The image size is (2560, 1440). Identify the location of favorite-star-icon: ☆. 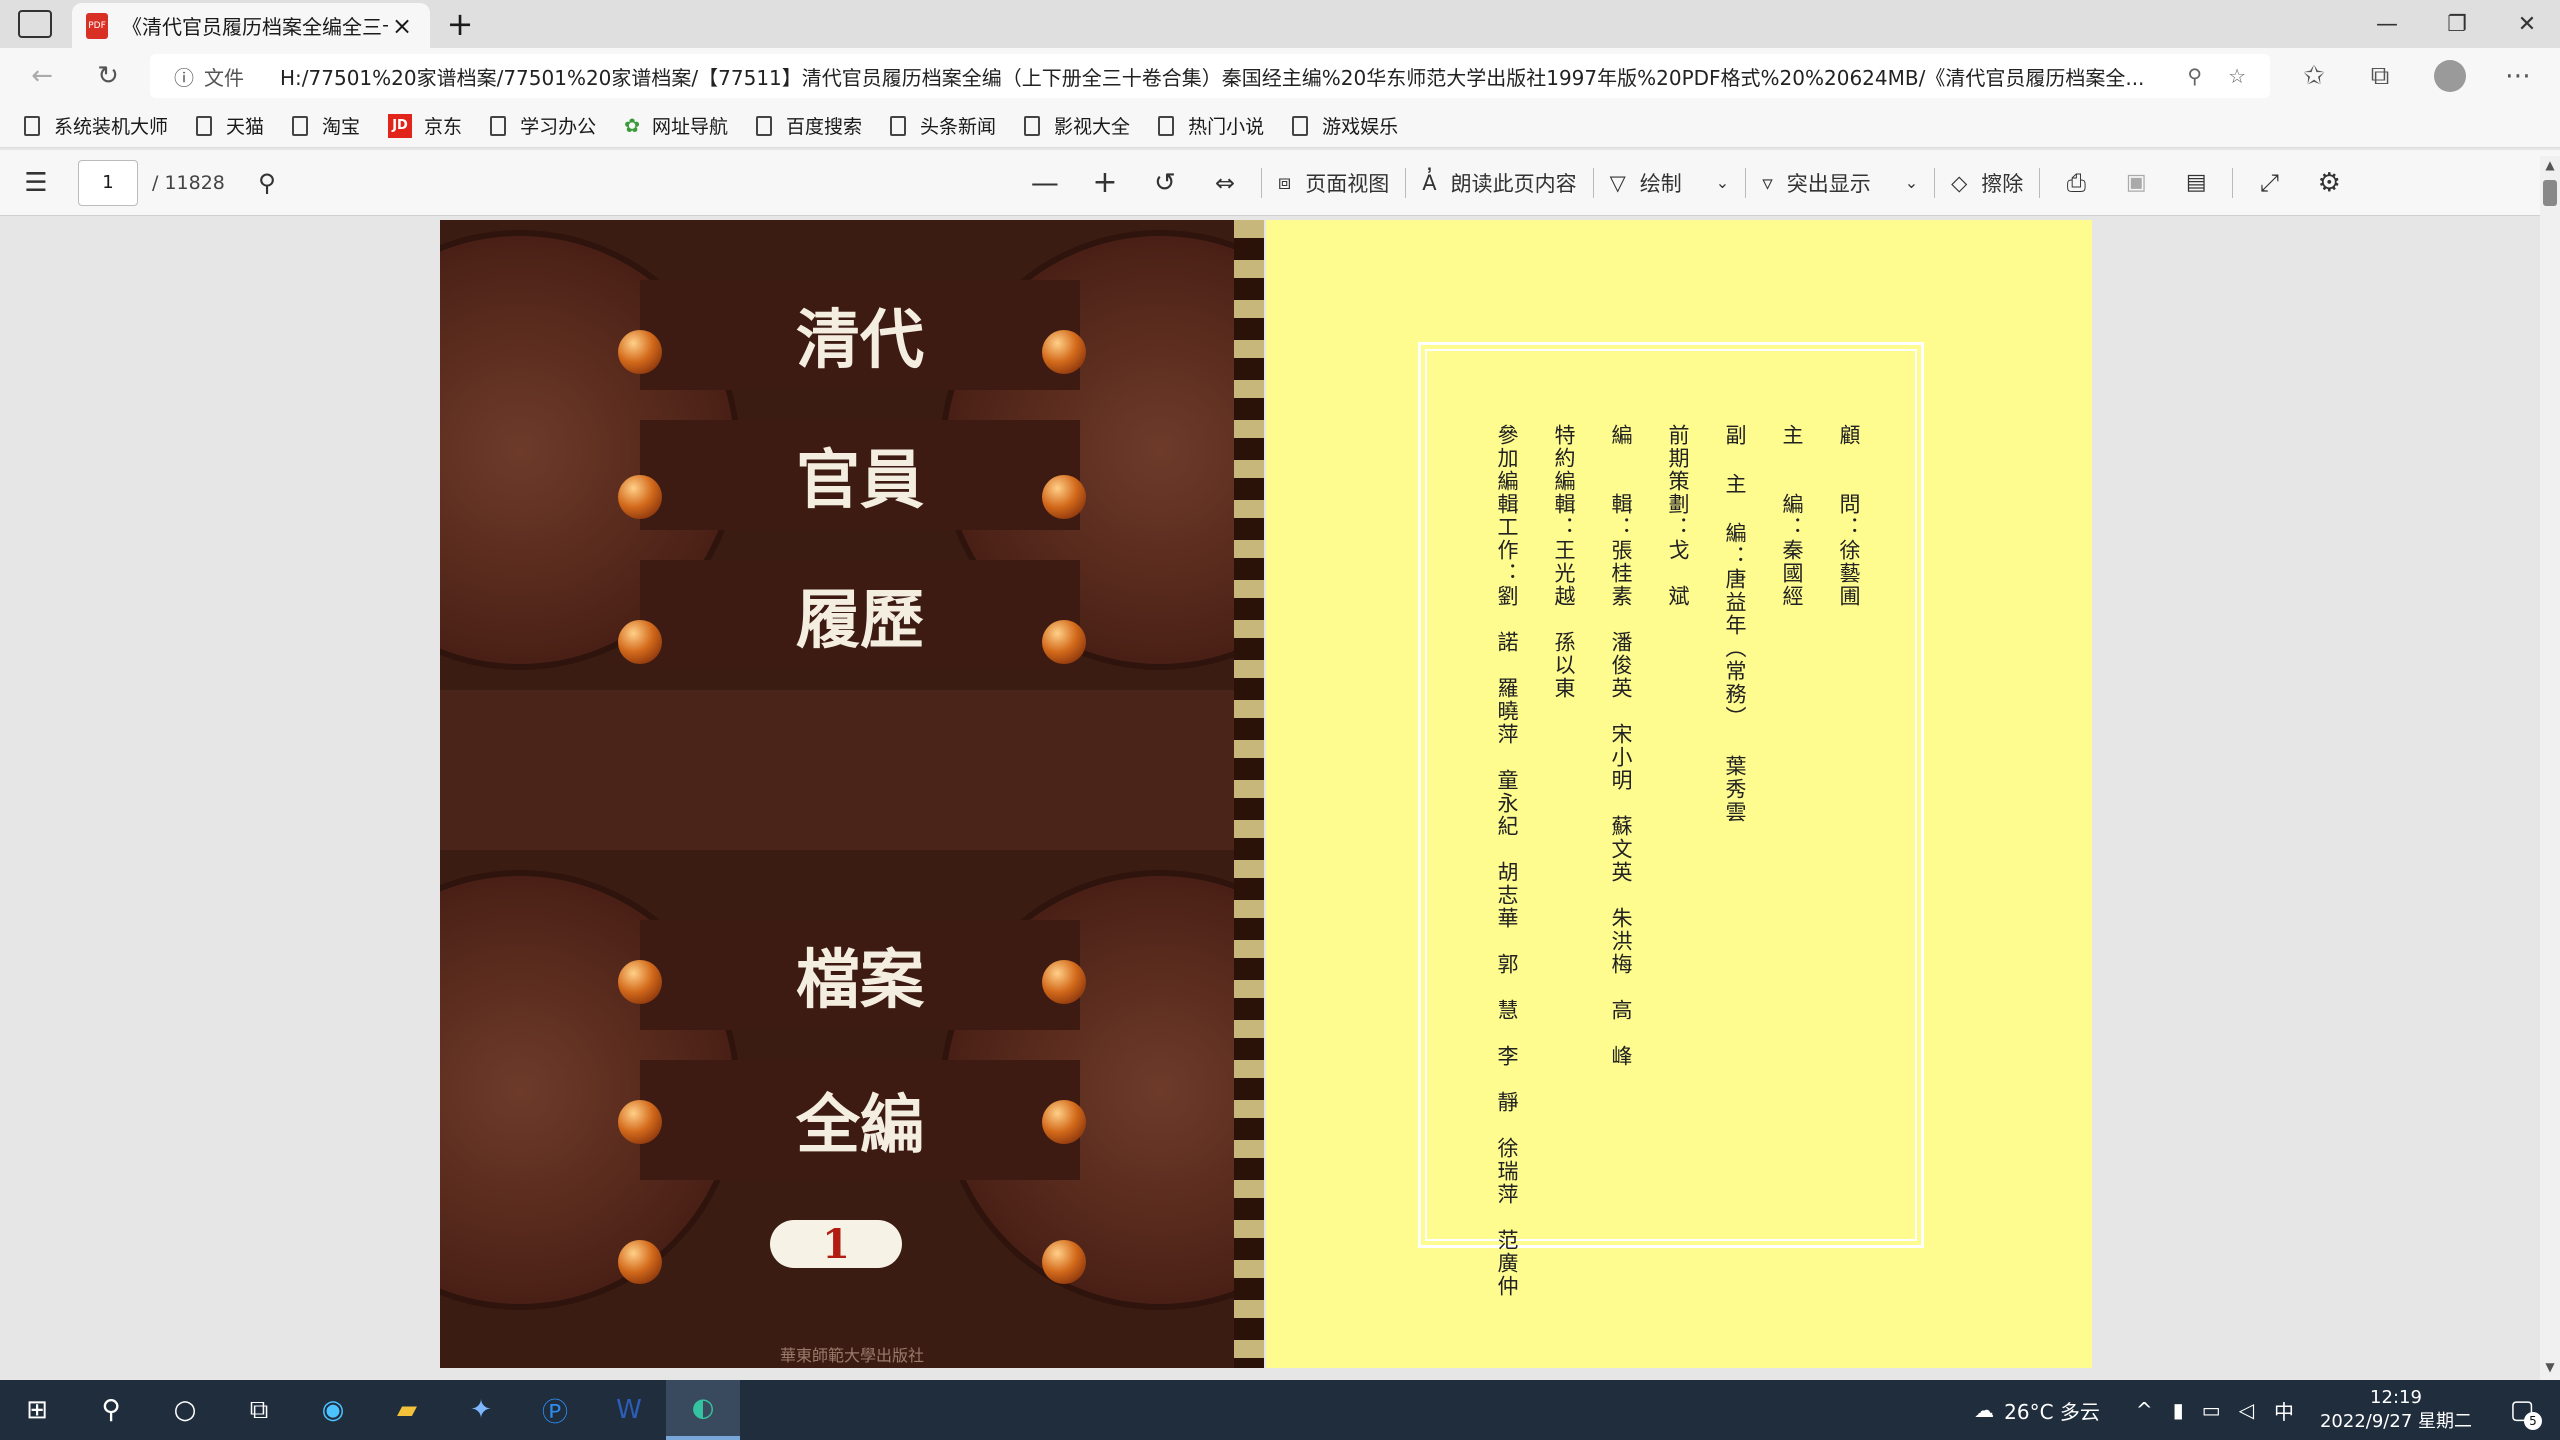
(2237, 76).